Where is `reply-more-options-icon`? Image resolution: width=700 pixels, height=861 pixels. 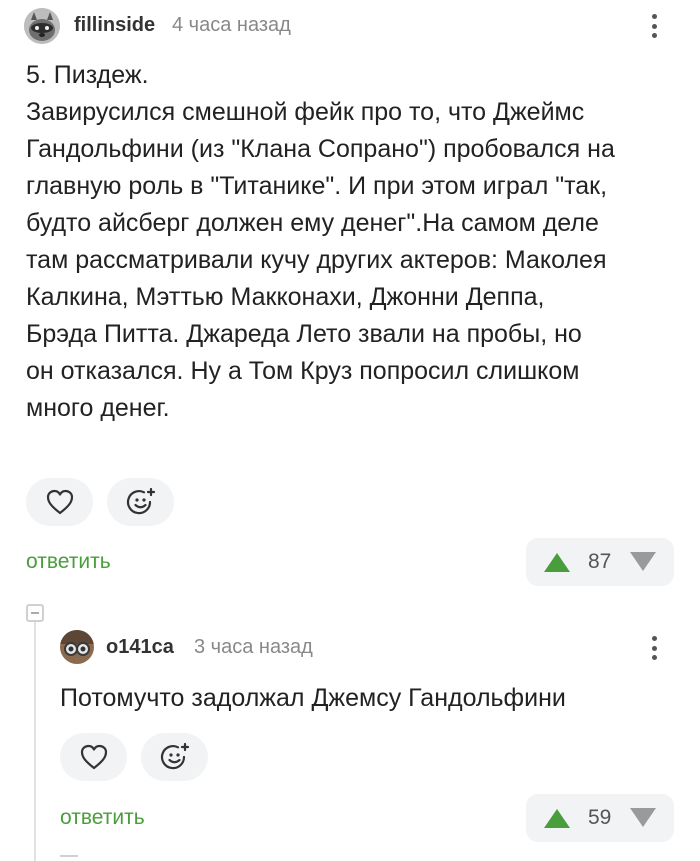
reply-more-options-icon is located at coordinates (654, 648).